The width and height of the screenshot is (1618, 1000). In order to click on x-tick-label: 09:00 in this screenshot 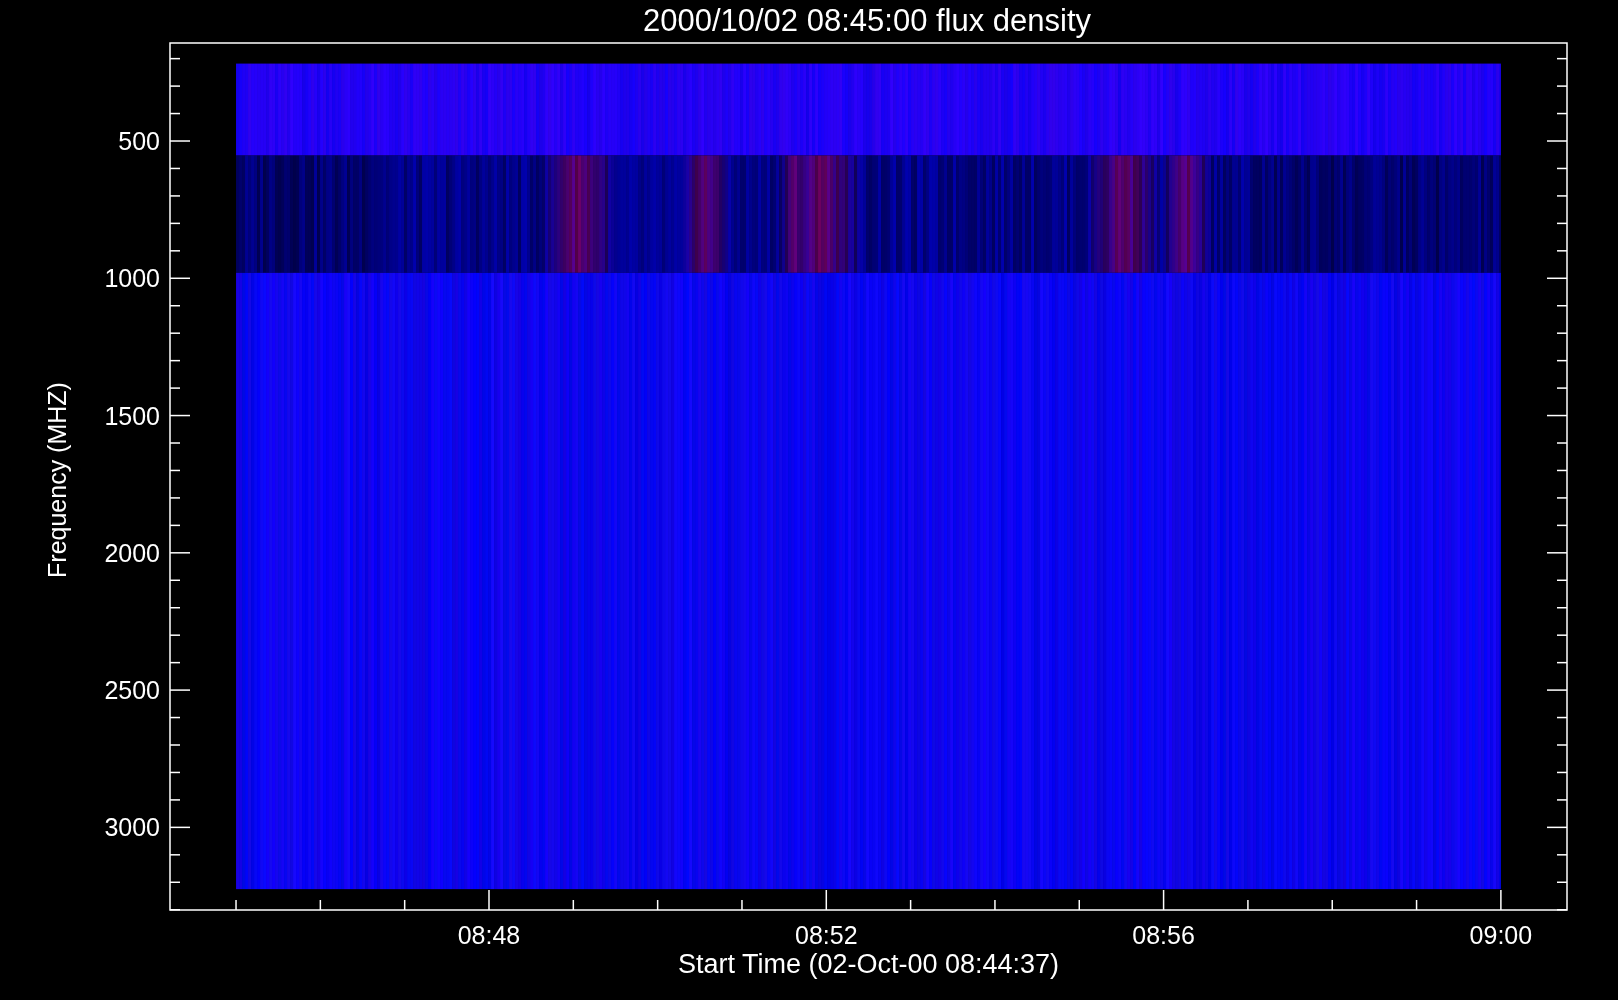, I will do `click(1501, 935)`.